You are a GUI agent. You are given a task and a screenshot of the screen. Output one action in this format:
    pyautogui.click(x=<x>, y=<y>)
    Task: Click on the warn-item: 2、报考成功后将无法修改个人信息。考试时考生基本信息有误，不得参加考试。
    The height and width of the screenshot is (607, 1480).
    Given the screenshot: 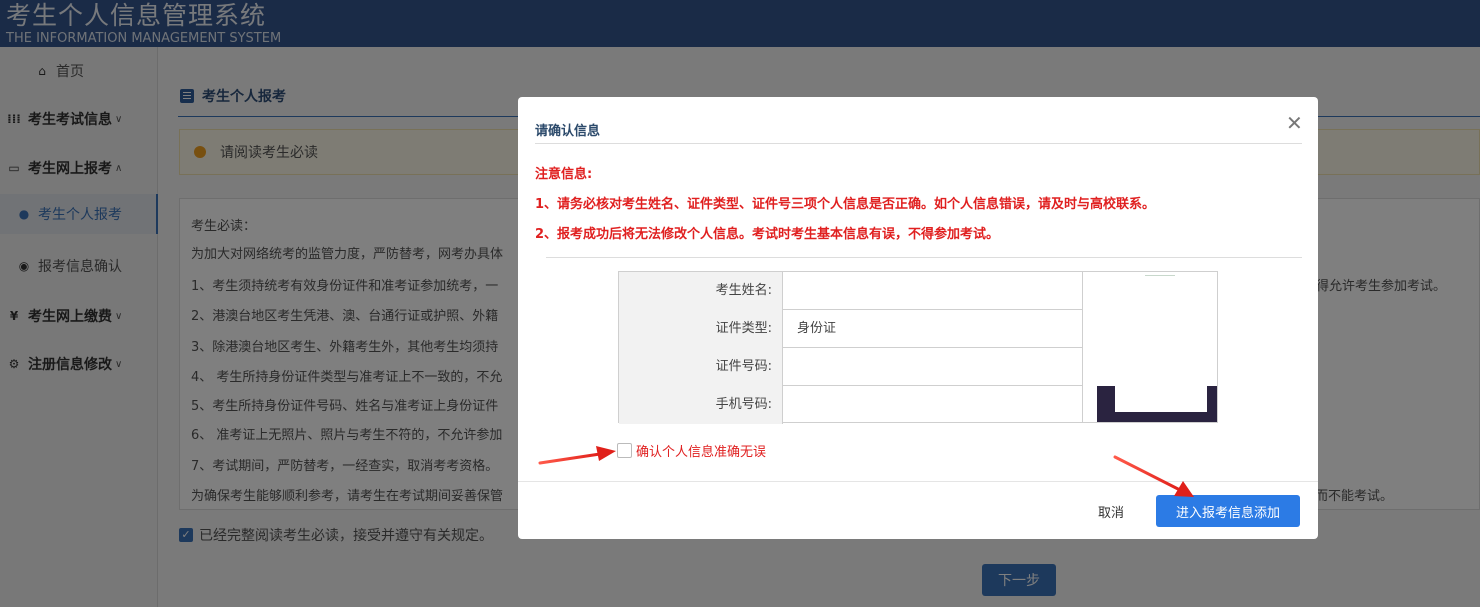 What is the action you would take?
    pyautogui.click(x=767, y=234)
    